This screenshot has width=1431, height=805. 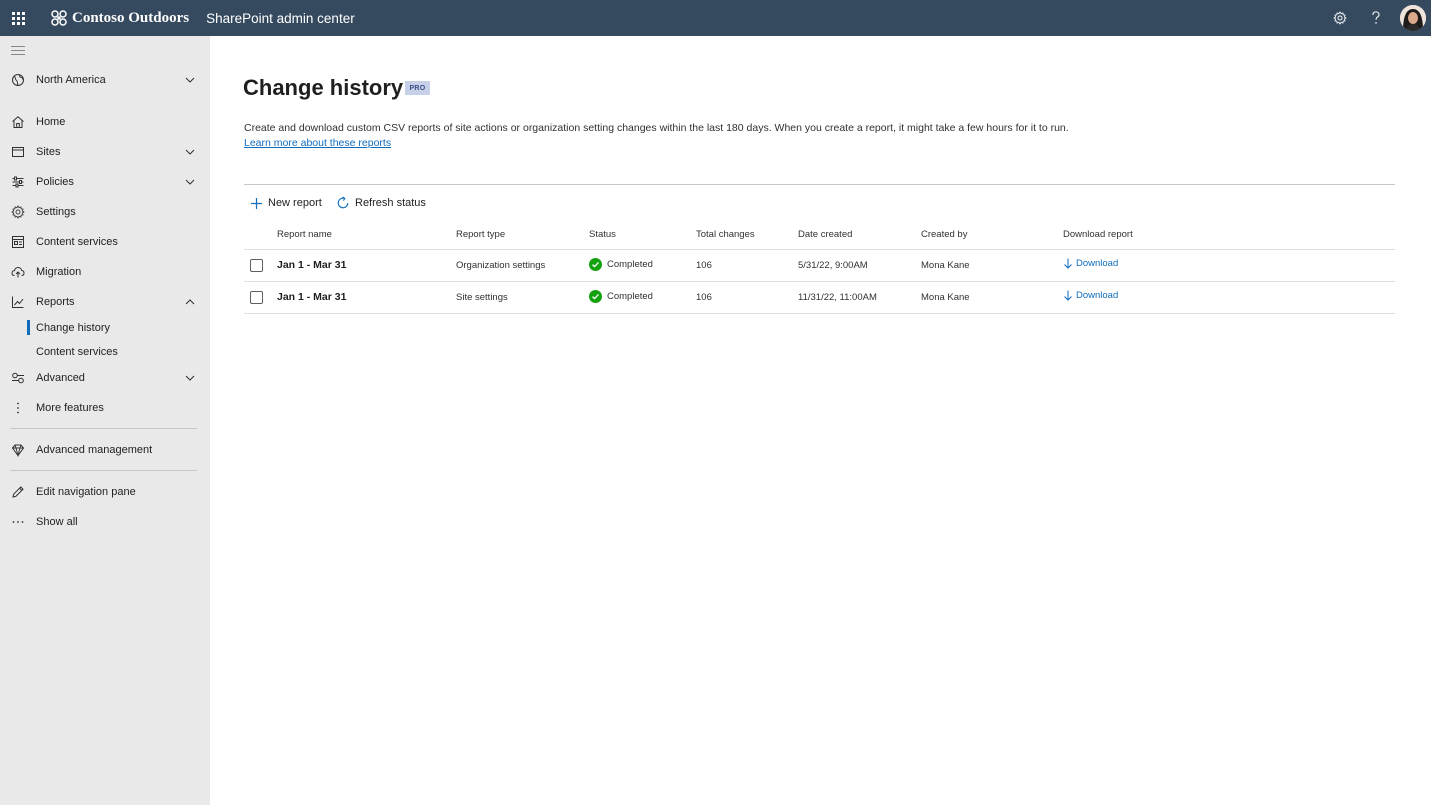 I want to click on sidebar-subitem-label: Change history, so click(x=73, y=328).